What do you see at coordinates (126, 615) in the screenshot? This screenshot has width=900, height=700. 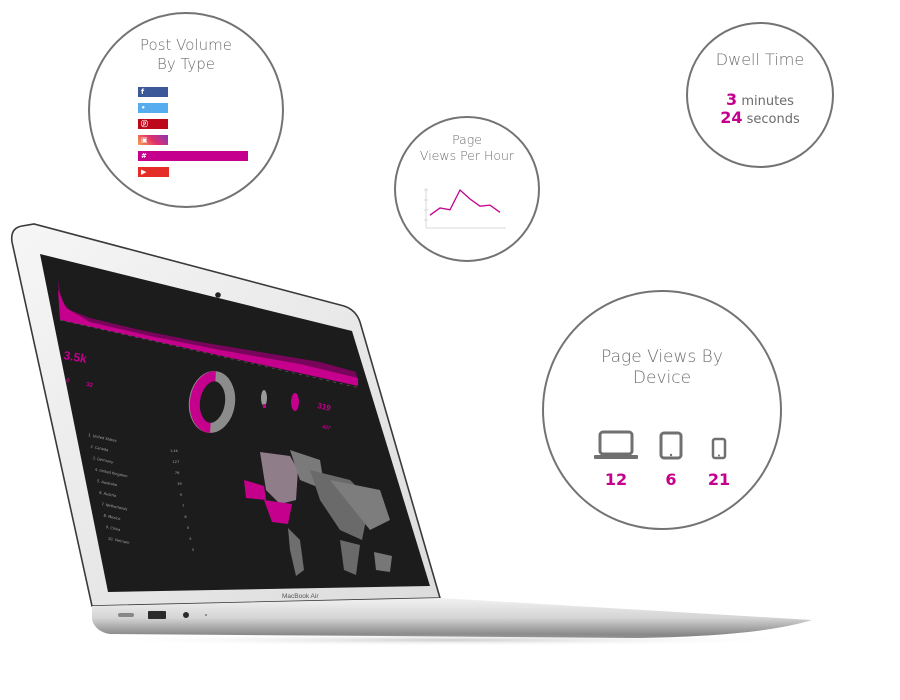 I see `magsafe-port-icon` at bounding box center [126, 615].